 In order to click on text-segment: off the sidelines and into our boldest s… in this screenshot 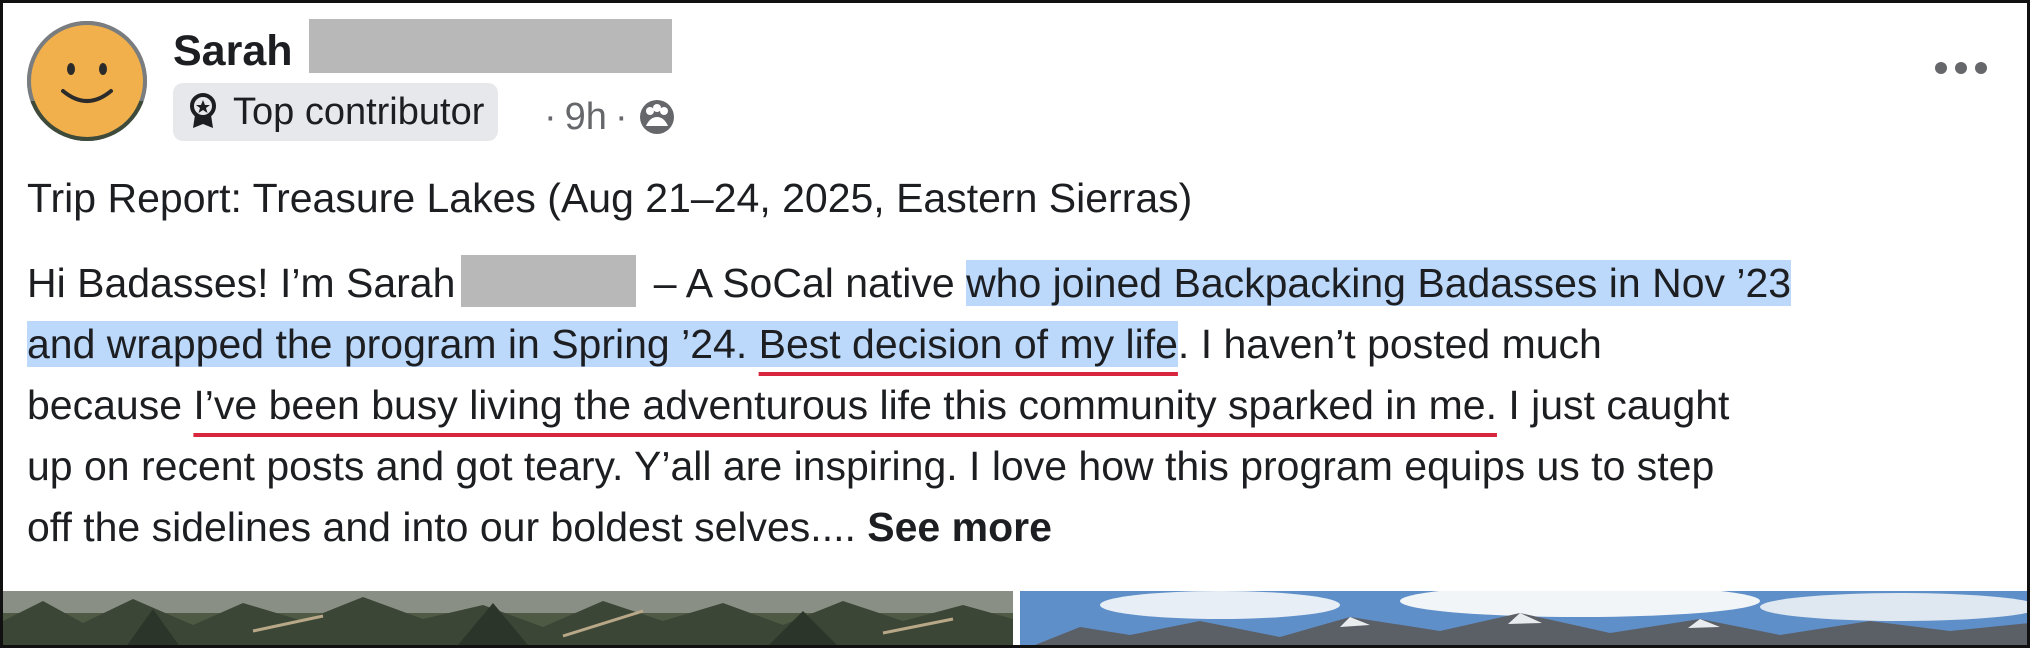, I will do `click(447, 527)`.